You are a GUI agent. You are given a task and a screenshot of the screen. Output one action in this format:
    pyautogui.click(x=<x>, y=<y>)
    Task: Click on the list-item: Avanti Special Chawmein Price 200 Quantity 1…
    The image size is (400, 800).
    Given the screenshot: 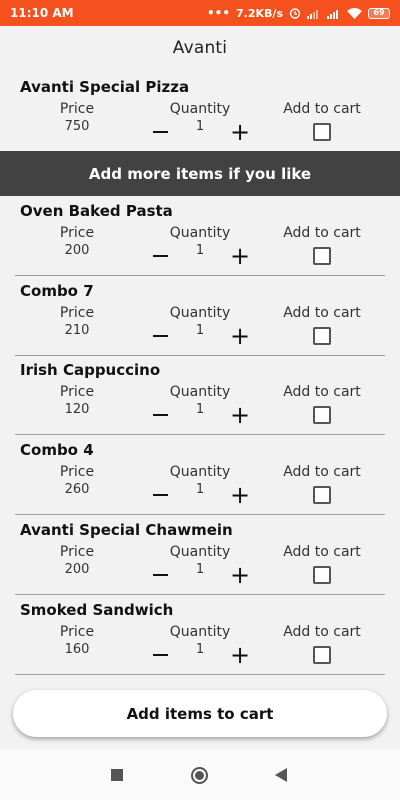 What is the action you would take?
    pyautogui.click(x=200, y=558)
    